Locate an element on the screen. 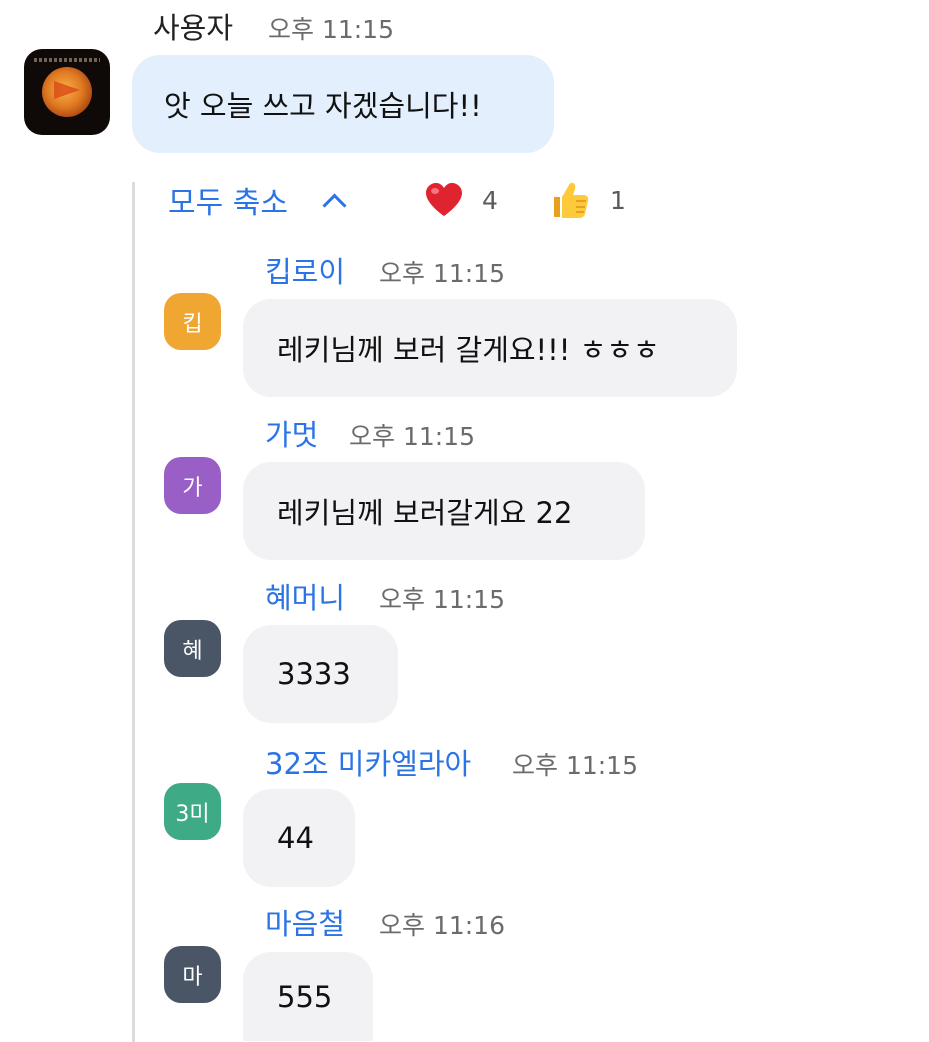  reply-avatar: 가 is located at coordinates (192, 485).